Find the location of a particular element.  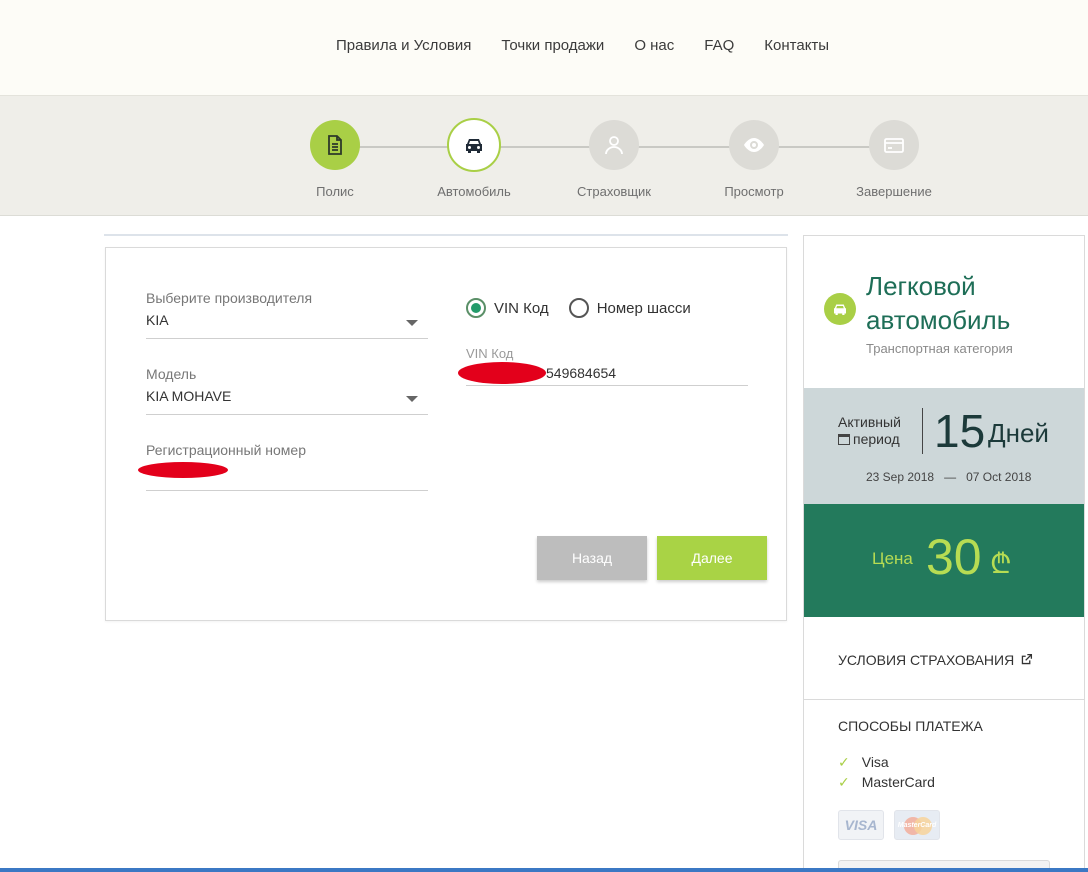

step-vehicle: Автомобиль is located at coordinates (474, 158).